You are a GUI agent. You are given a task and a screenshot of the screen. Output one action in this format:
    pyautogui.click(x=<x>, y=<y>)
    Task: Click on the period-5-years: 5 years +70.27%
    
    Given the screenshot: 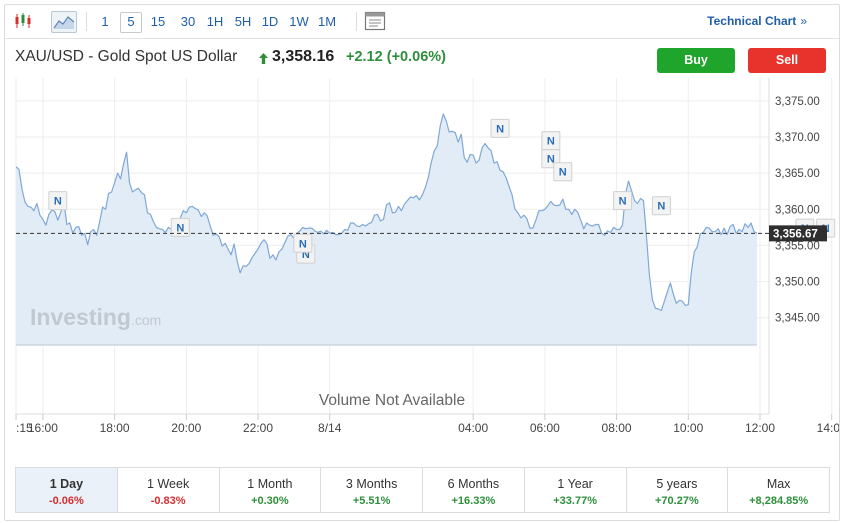 What is the action you would take?
    pyautogui.click(x=676, y=490)
    